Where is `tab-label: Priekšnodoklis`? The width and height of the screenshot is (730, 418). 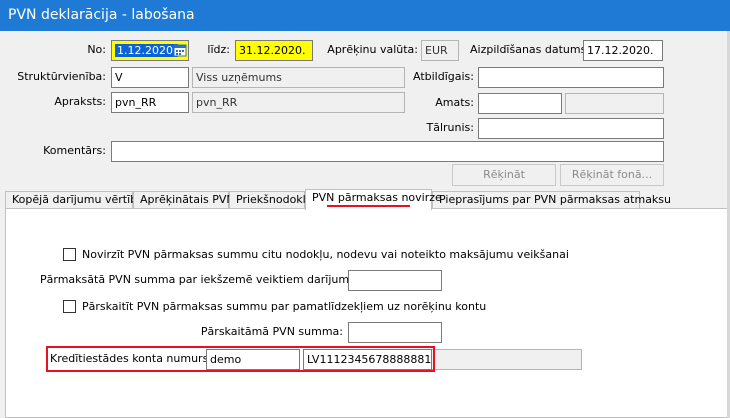
tab-label: Priekšnodoklis is located at coordinates (275, 199).